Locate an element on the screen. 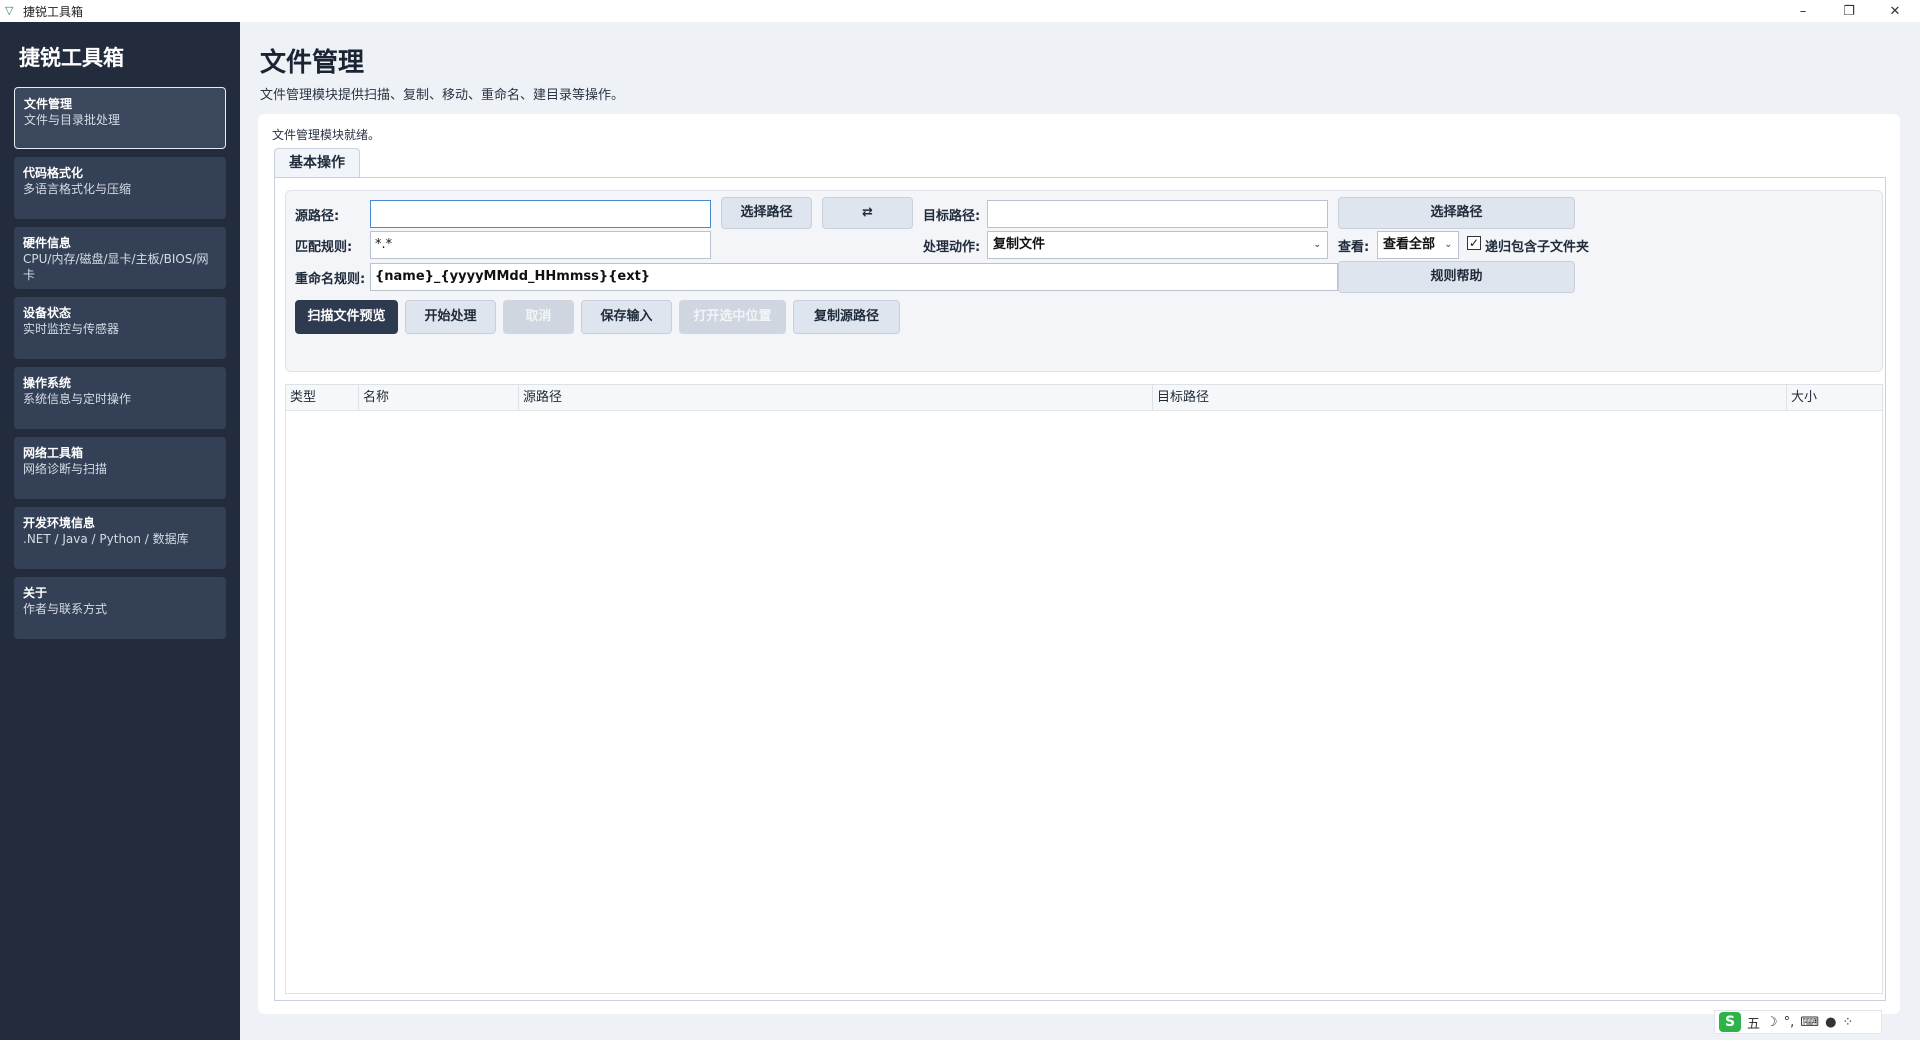 The width and height of the screenshot is (1920, 1040). match-pattern-input: *.* is located at coordinates (540, 245).